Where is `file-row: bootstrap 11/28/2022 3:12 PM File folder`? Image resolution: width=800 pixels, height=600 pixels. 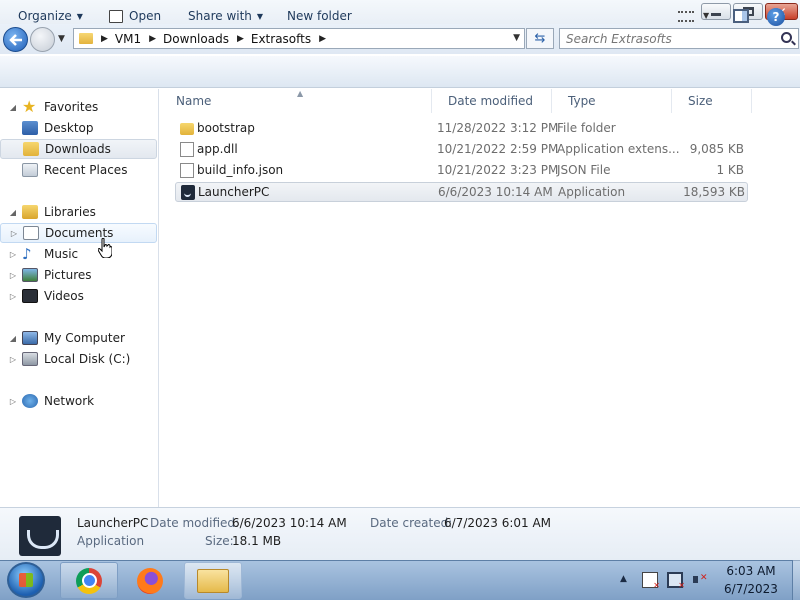
file-row: bootstrap 11/28/2022 3:12 PM File folder is located at coordinates (461, 129).